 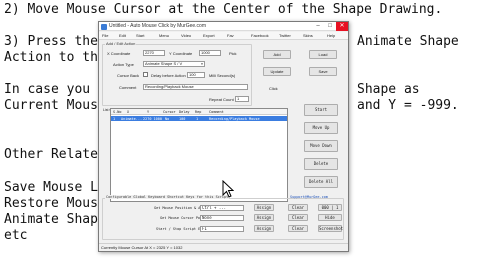 What do you see at coordinates (196, 75) in the screenshot?
I see `delay-field: 100` at bounding box center [196, 75].